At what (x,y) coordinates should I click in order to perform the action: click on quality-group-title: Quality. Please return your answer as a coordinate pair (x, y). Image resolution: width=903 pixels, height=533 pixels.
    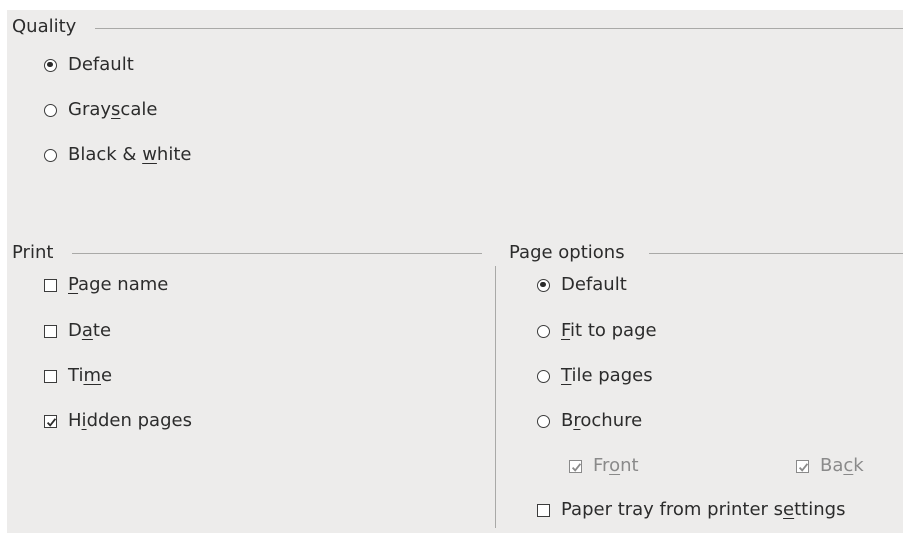
    Looking at the image, I should click on (44, 26).